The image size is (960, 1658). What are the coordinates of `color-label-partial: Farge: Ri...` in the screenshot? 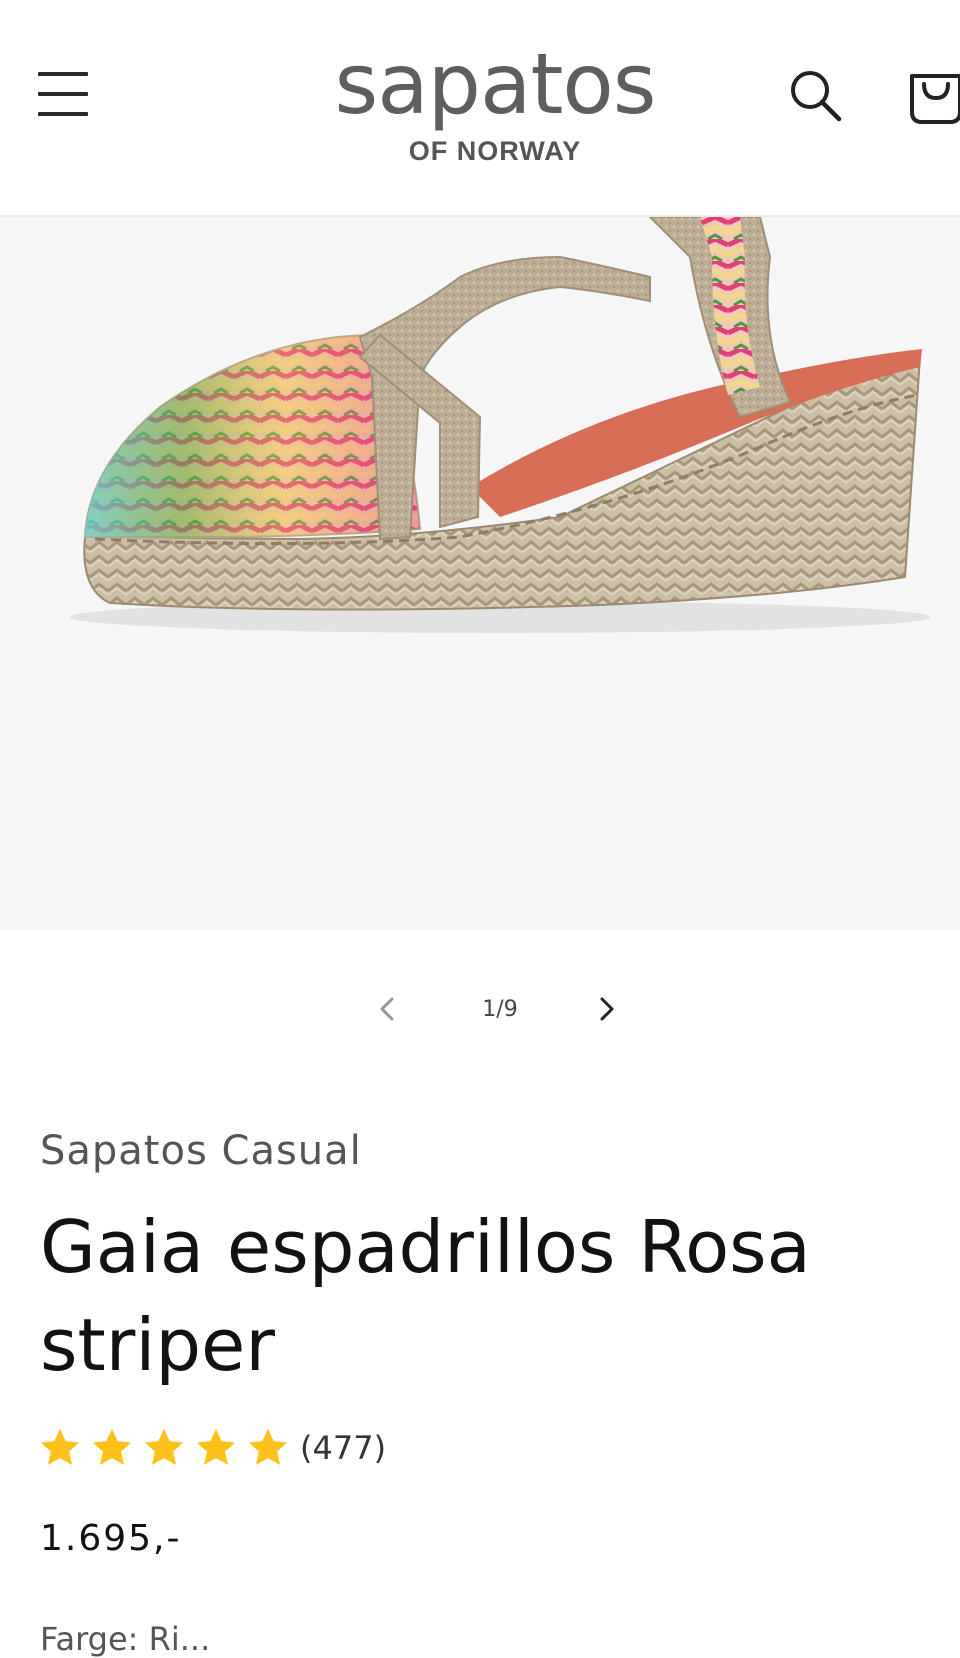 It's located at (125, 1639).